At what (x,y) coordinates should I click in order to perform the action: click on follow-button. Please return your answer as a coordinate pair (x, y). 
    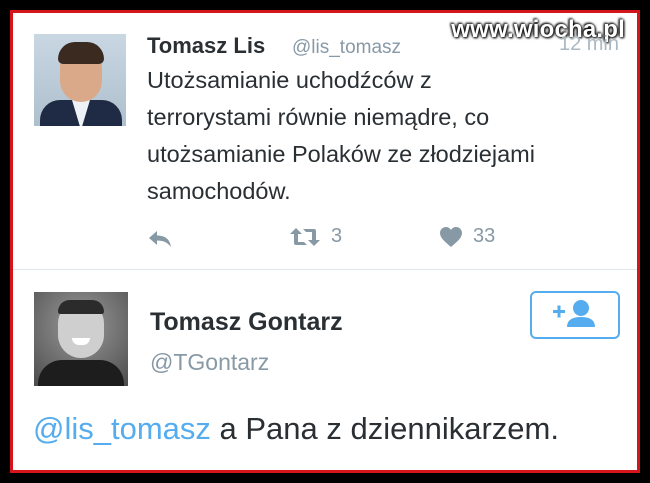
    Looking at the image, I should click on (575, 315).